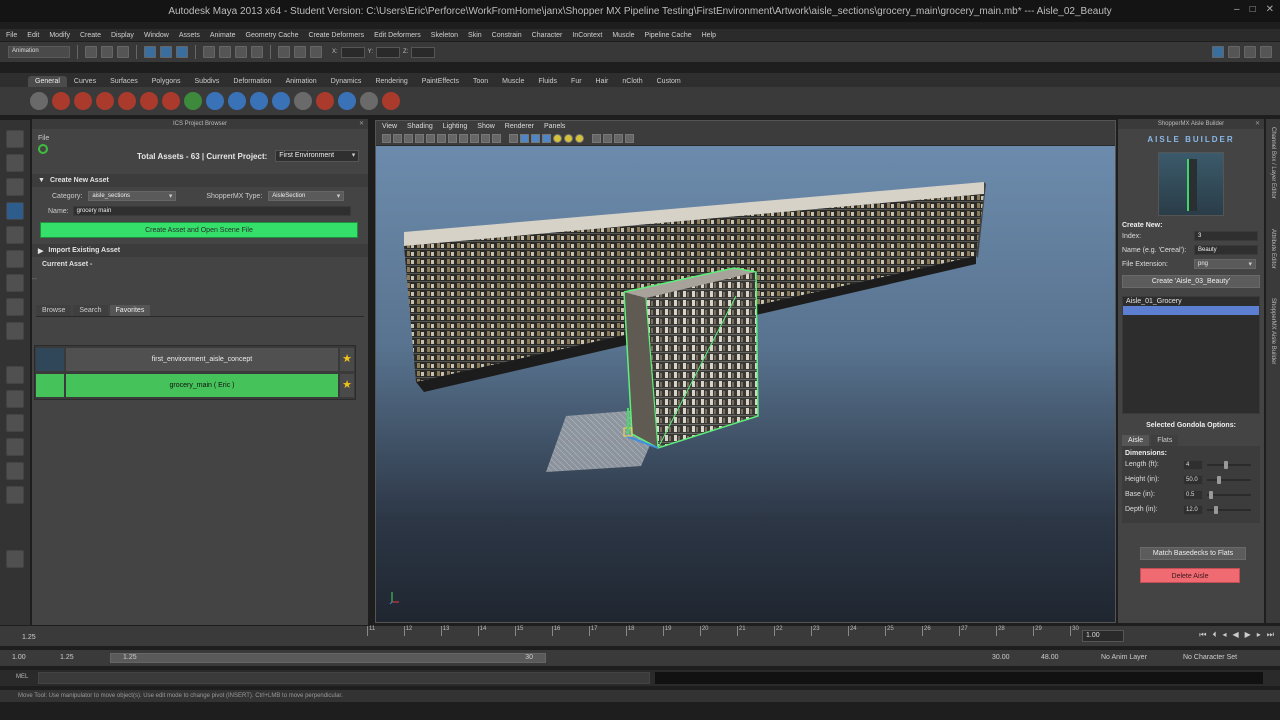 The image size is (1280, 720). What do you see at coordinates (67, 657) in the screenshot?
I see `playback-start-field: 1.25` at bounding box center [67, 657].